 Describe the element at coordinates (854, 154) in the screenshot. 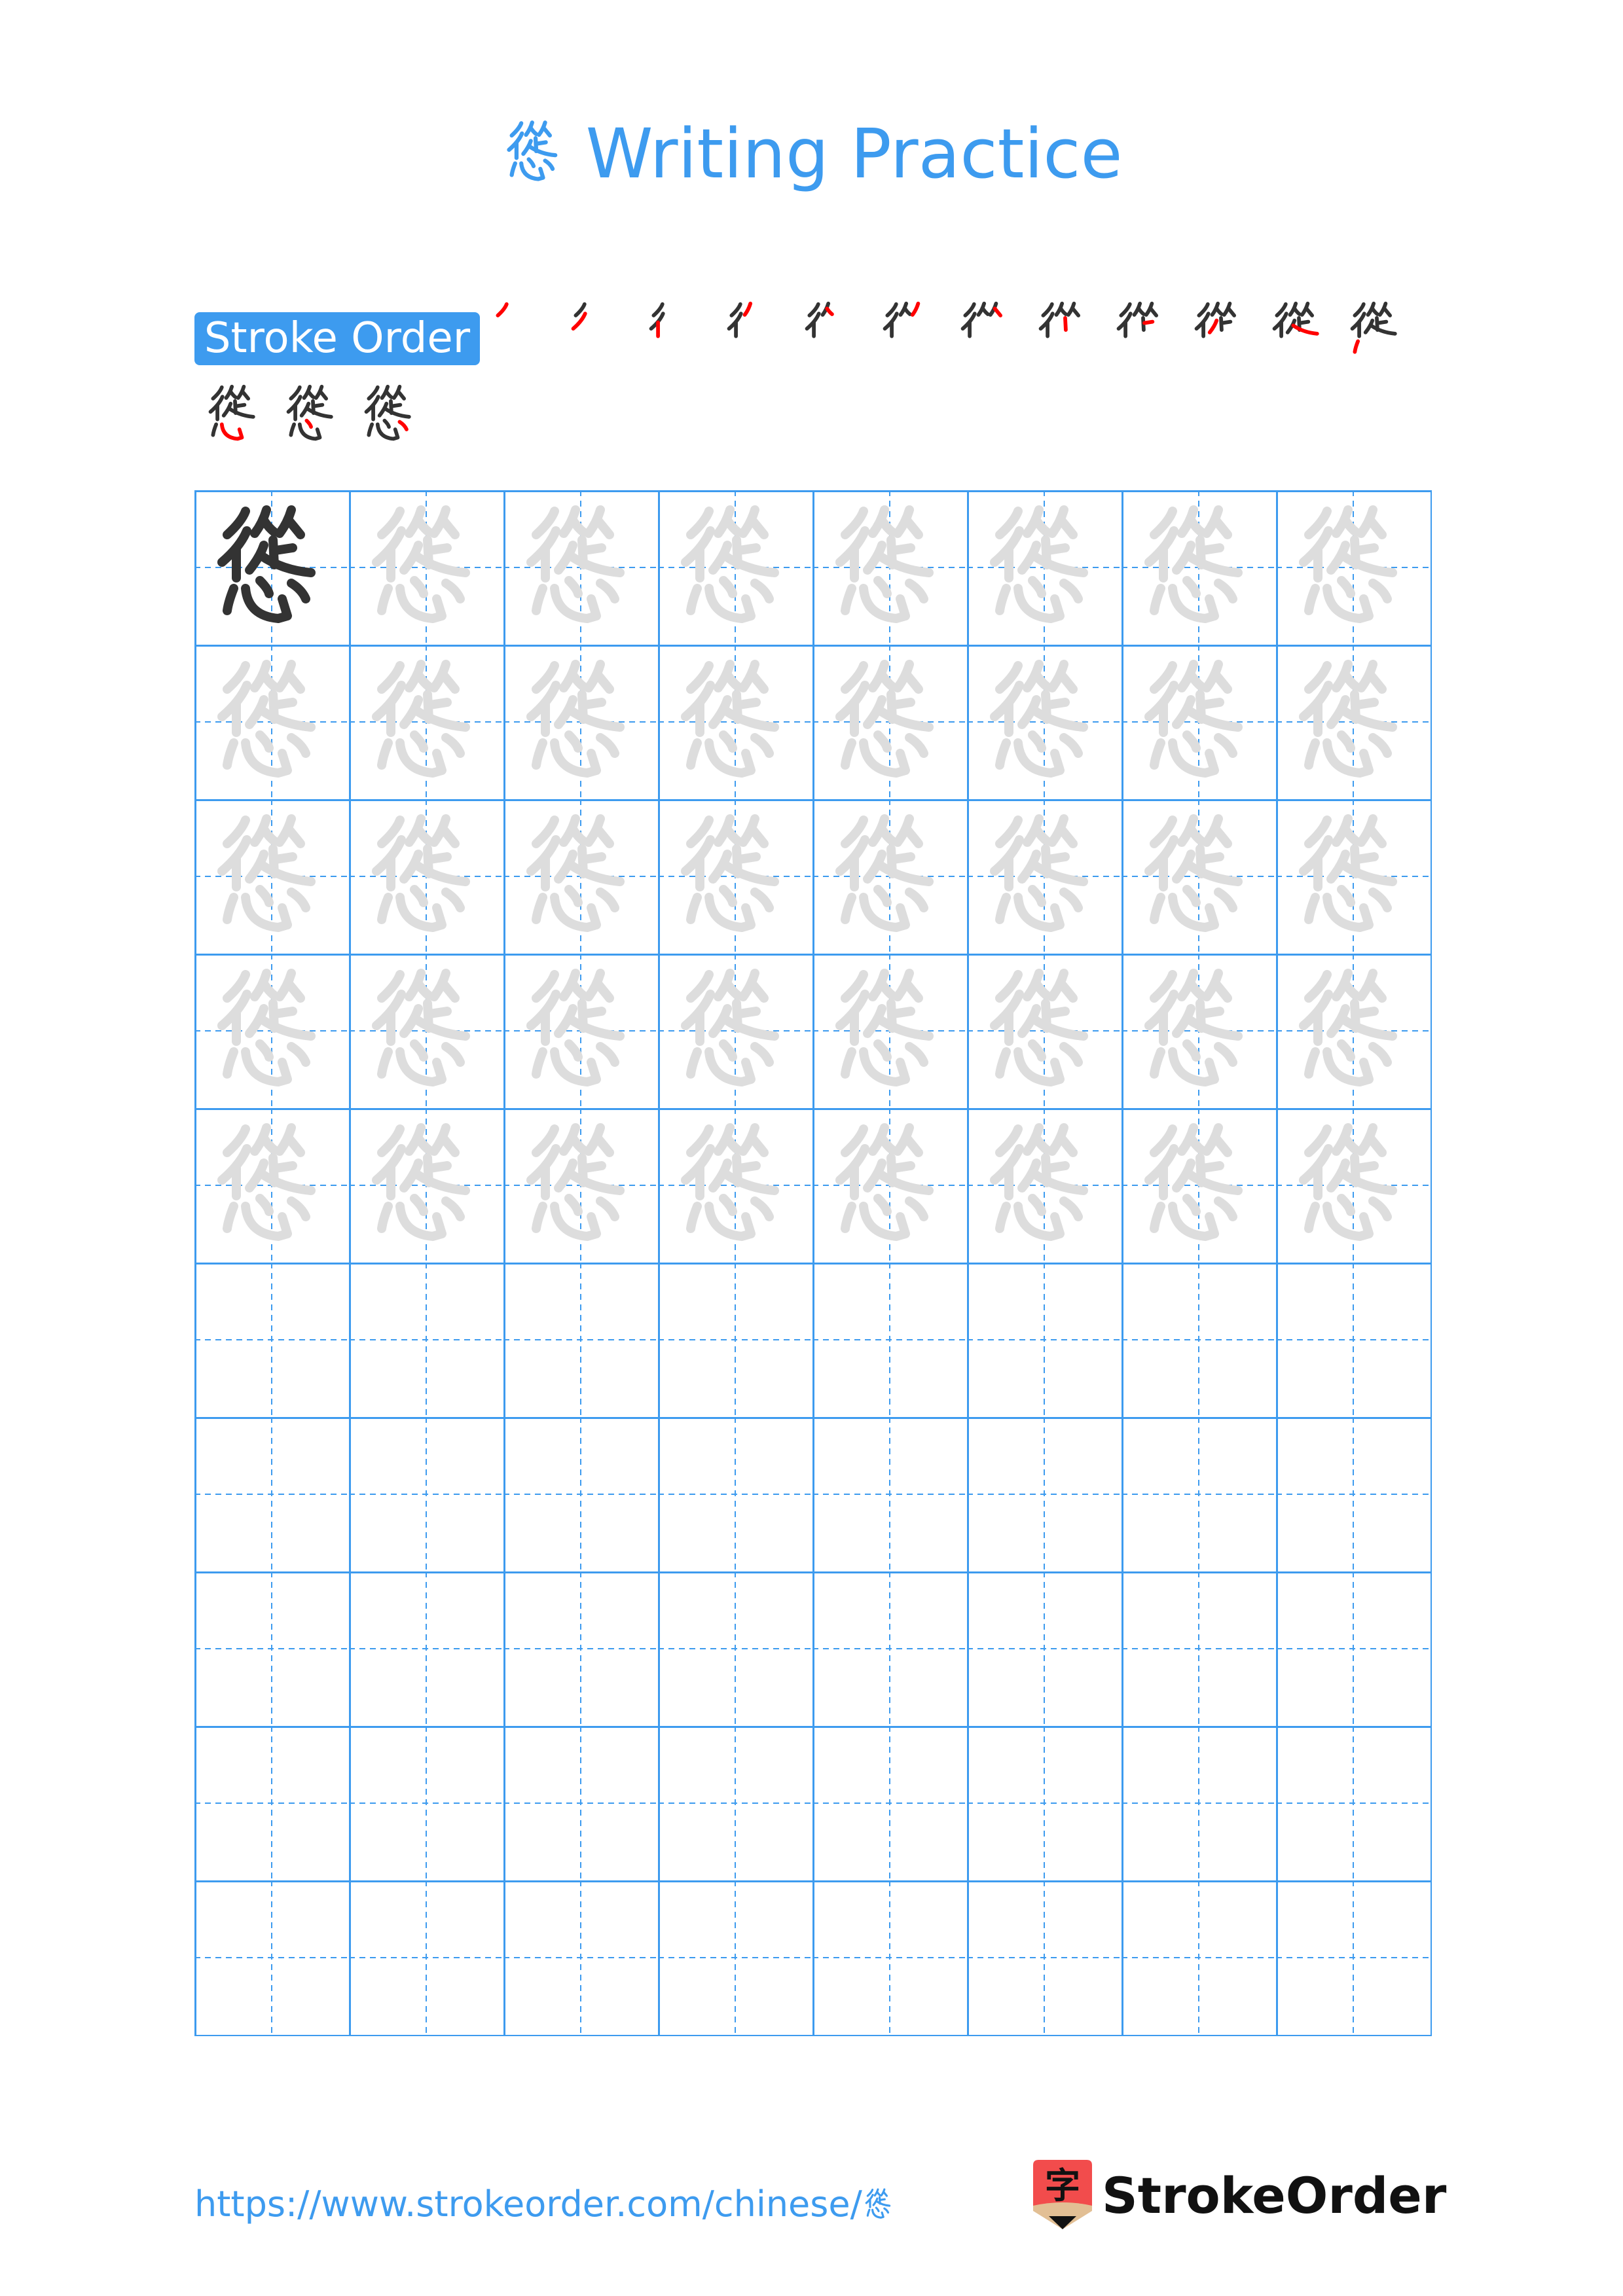

I see `title-text: Writing Practice` at that location.